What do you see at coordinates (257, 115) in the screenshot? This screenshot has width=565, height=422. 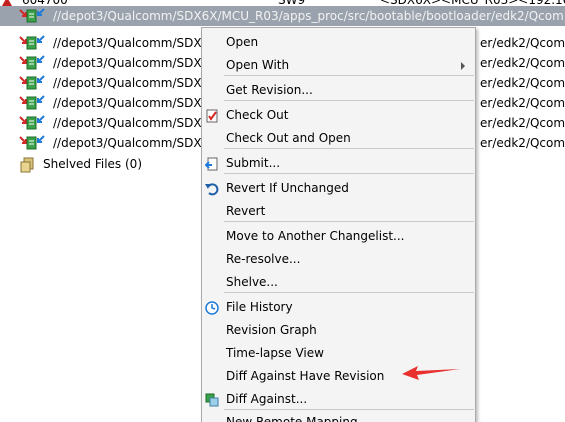 I see `menu-item-label: Check Out` at bounding box center [257, 115].